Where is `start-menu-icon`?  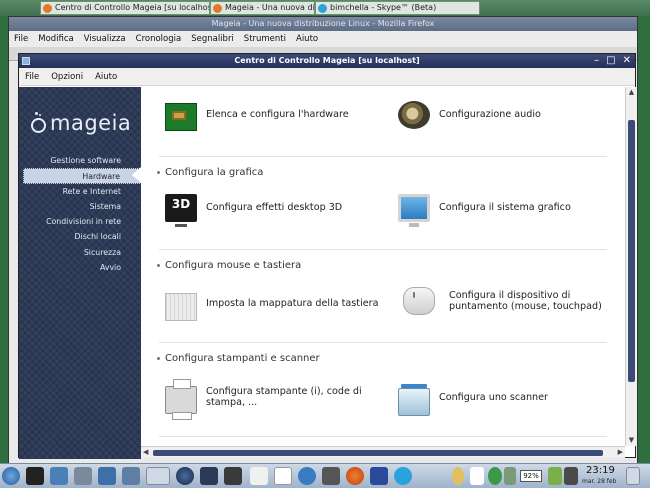
start-menu-icon is located at coordinates (11, 476).